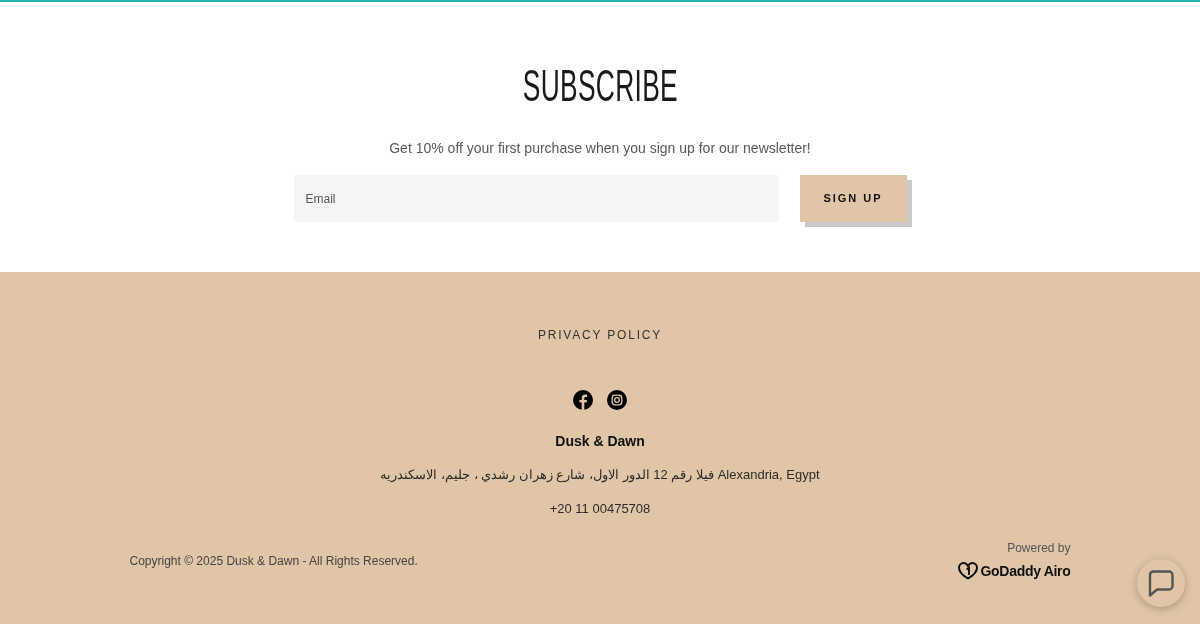 The image size is (1200, 624). I want to click on heart-logo-icon, so click(967, 571).